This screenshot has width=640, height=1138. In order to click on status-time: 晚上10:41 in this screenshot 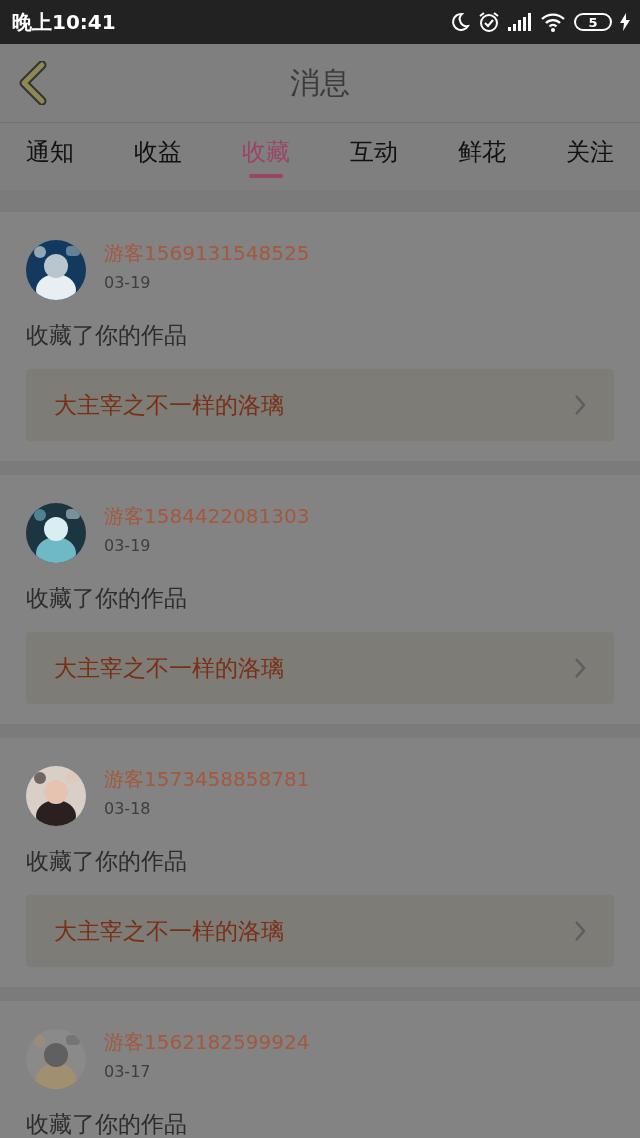, I will do `click(64, 22)`.